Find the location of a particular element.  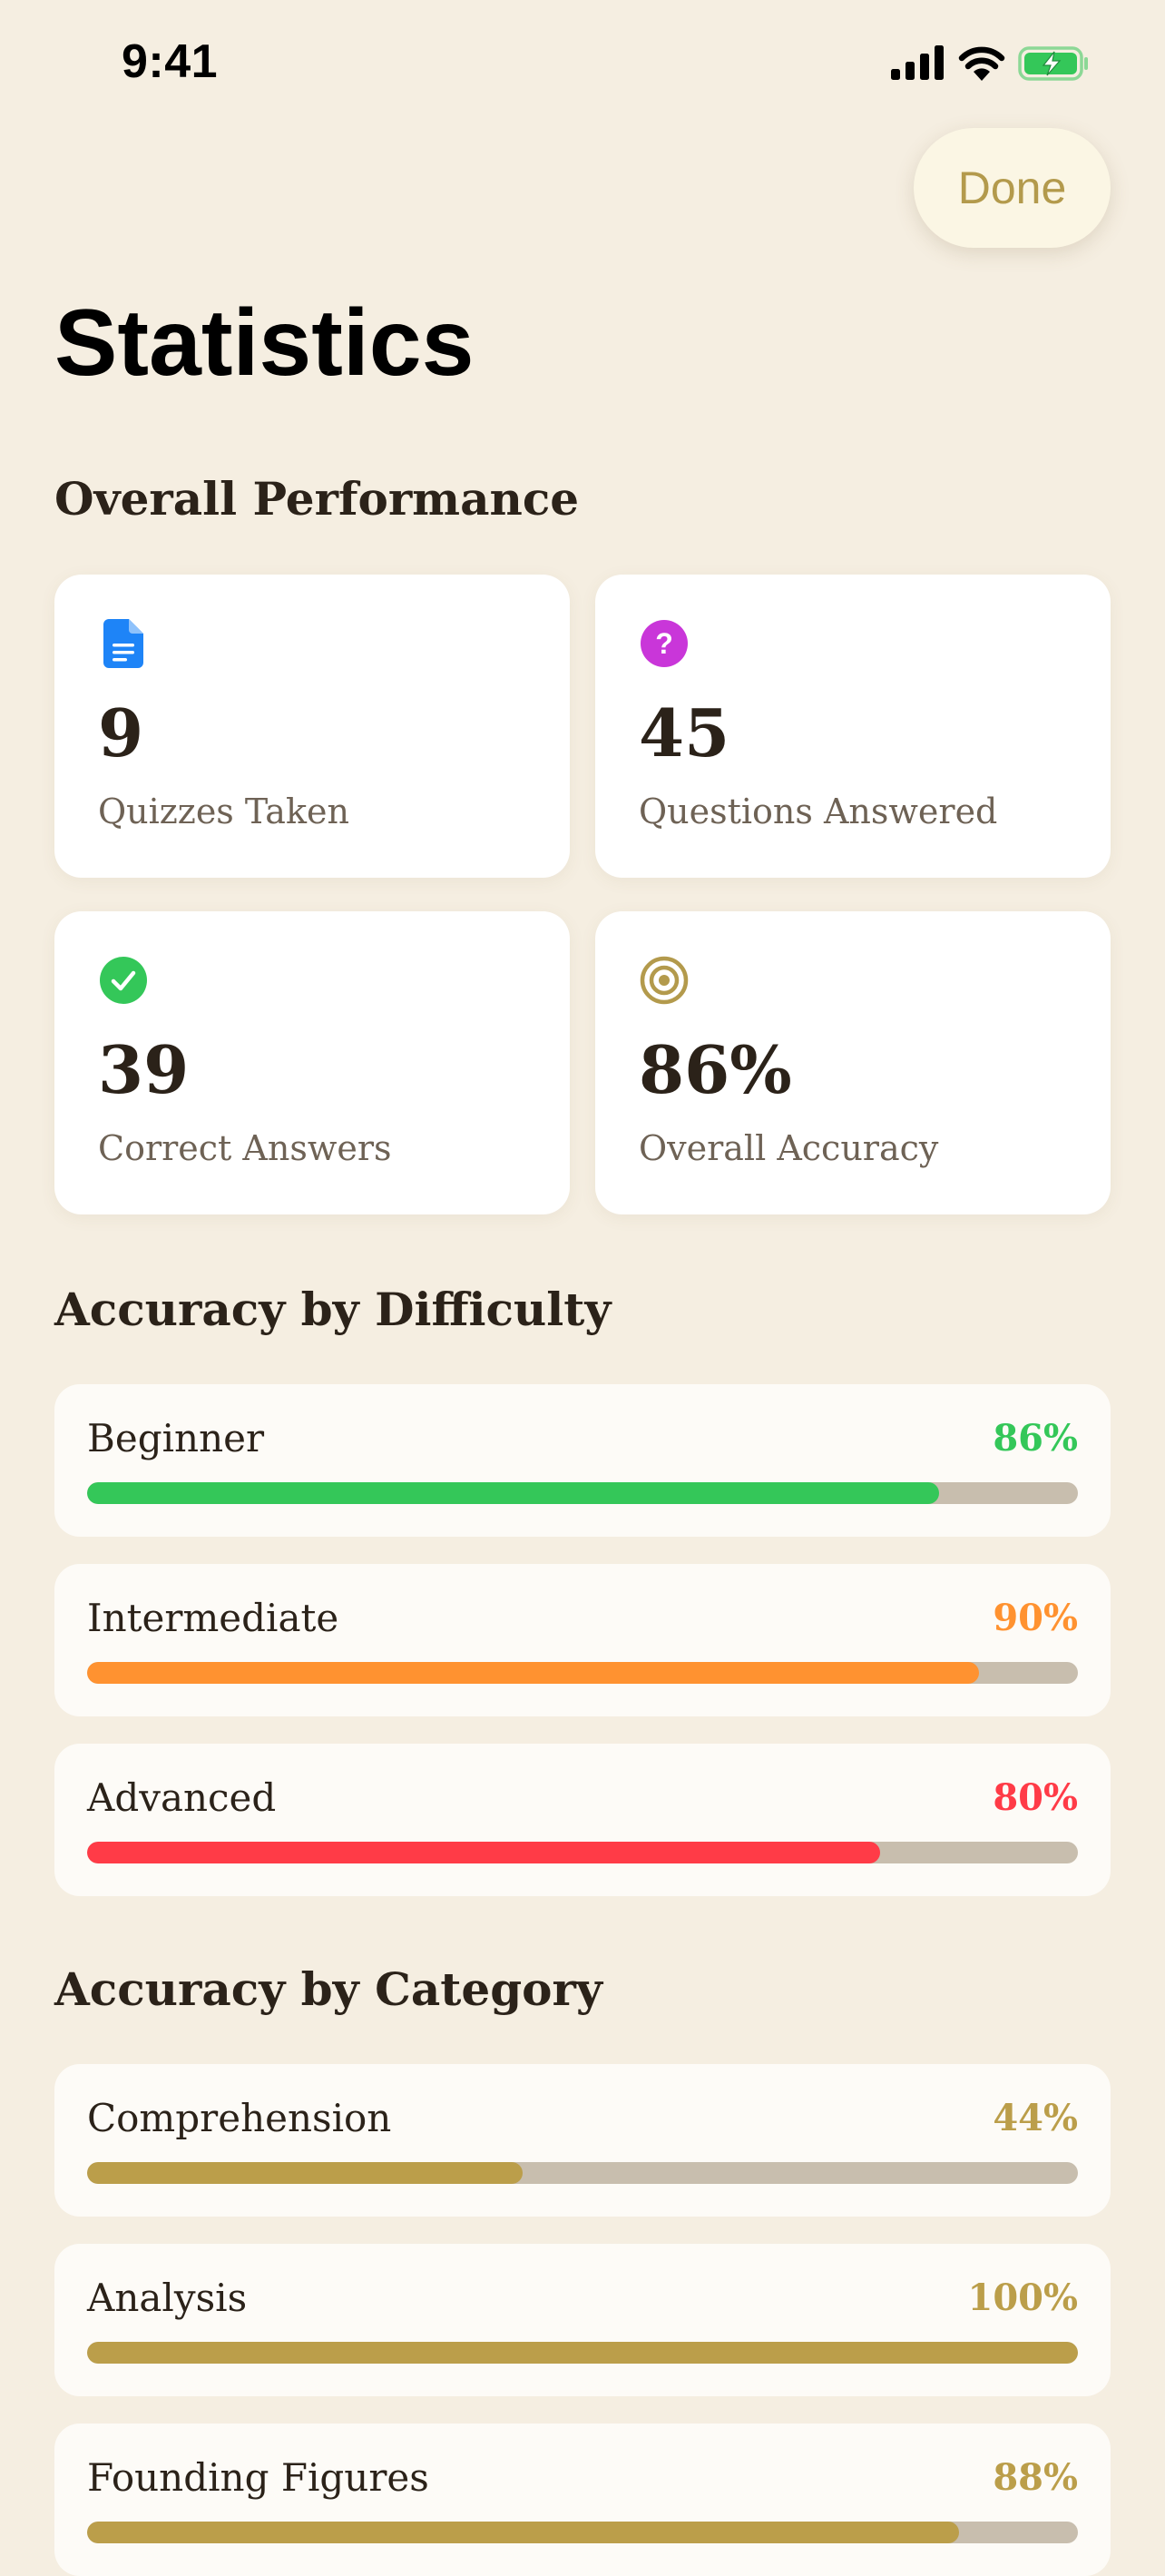

progress-value: 80% is located at coordinates (1035, 1797).